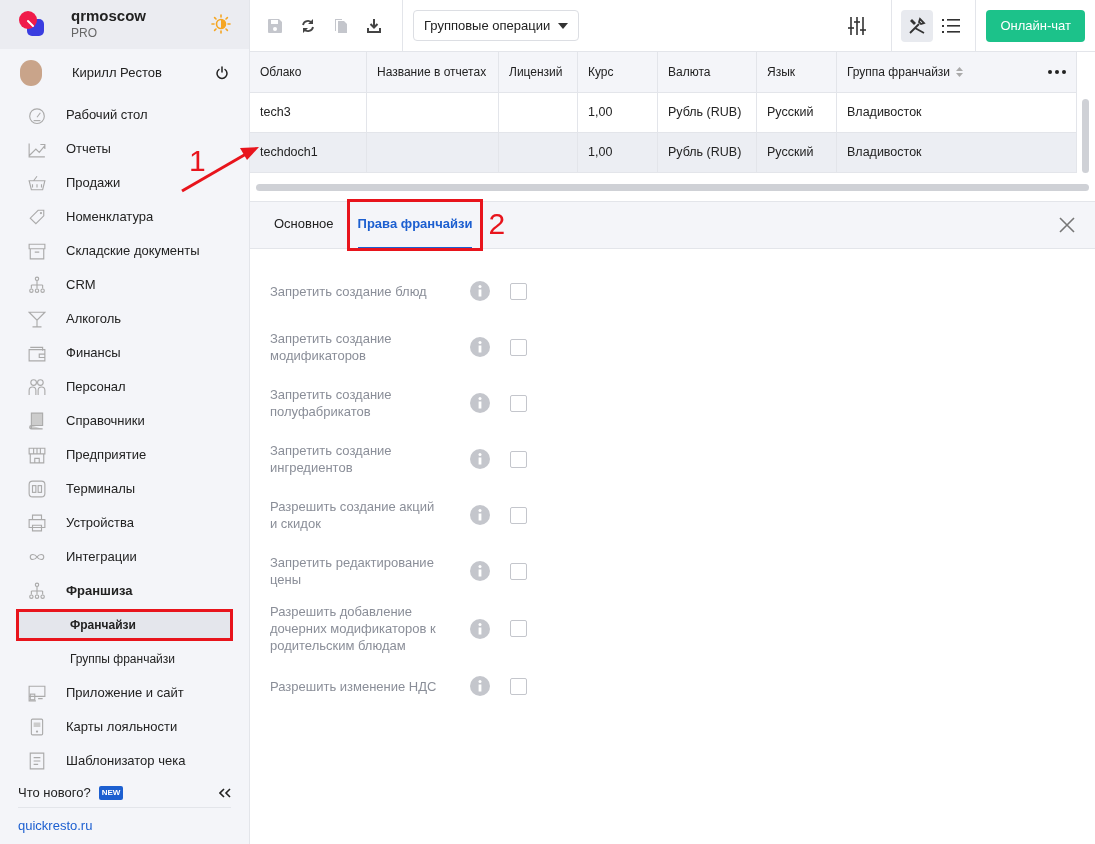  What do you see at coordinates (308, 25) in the screenshot?
I see `refresh-icon` at bounding box center [308, 25].